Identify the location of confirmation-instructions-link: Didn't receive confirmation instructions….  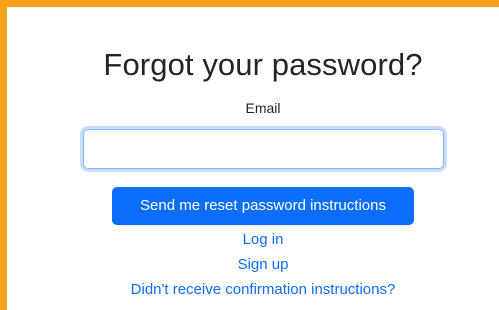
(253, 290).